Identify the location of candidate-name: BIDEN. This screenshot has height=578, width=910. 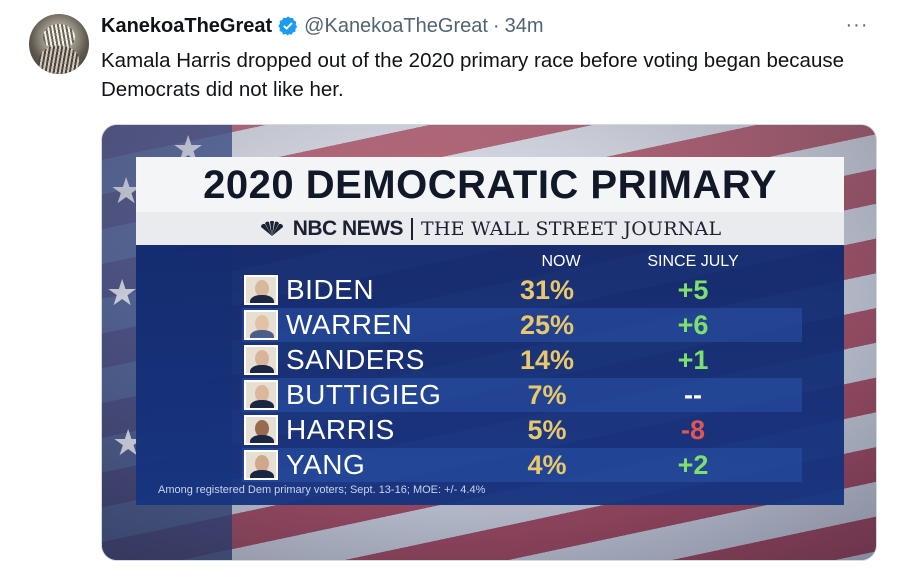
(330, 289).